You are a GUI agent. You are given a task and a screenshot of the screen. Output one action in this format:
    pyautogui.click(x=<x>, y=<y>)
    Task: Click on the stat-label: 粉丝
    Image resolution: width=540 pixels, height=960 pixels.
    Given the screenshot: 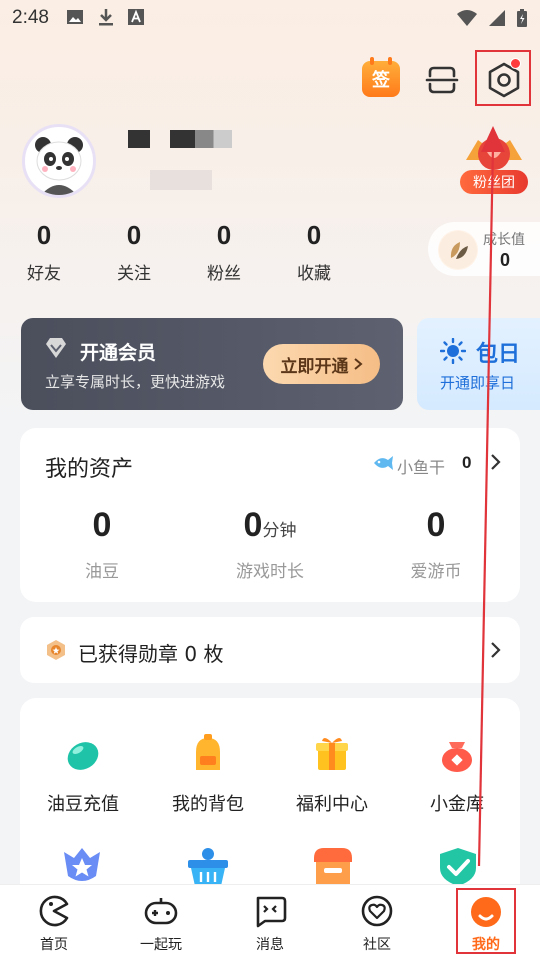 What is the action you would take?
    pyautogui.click(x=224, y=274)
    